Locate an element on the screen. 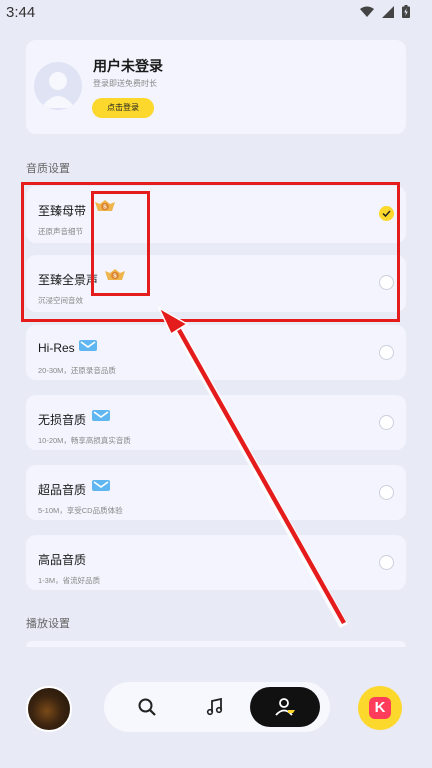 The width and height of the screenshot is (432, 768). nav-music is located at coordinates (215, 707).